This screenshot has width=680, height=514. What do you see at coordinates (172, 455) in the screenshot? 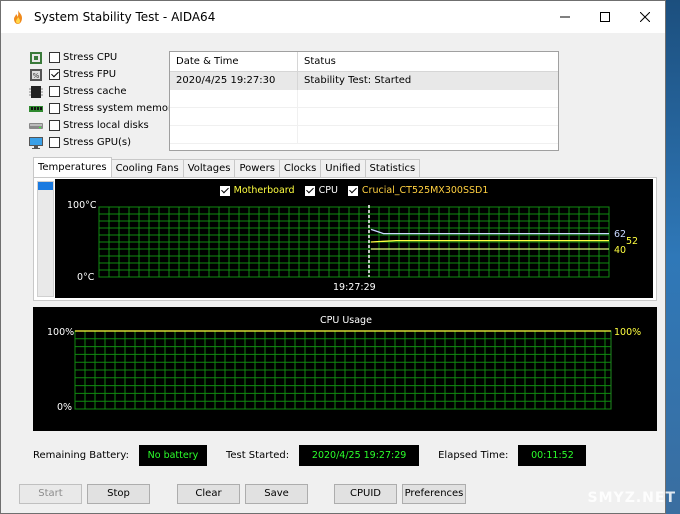
I see `battery-value: No battery` at bounding box center [172, 455].